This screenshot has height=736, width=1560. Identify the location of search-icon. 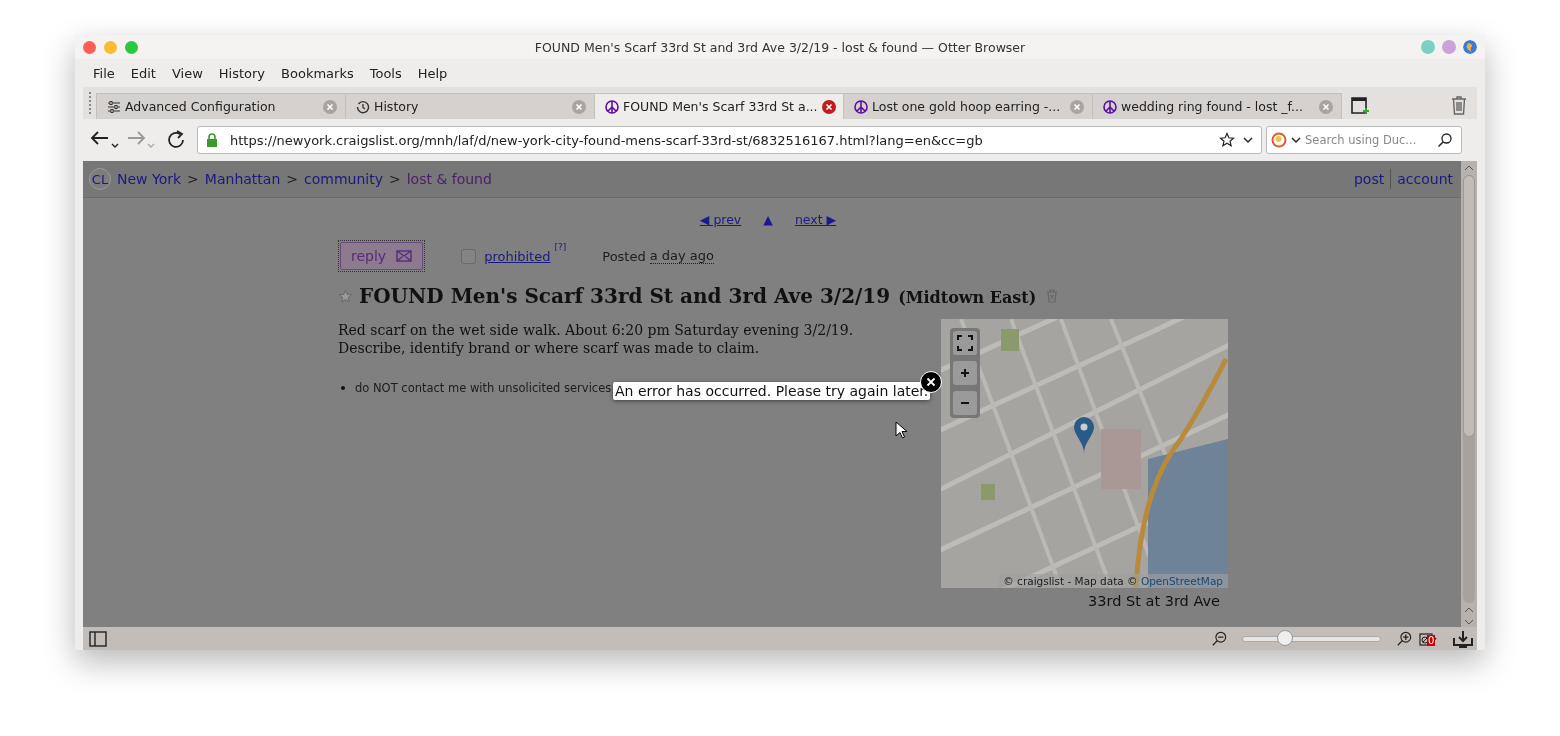
(1445, 140).